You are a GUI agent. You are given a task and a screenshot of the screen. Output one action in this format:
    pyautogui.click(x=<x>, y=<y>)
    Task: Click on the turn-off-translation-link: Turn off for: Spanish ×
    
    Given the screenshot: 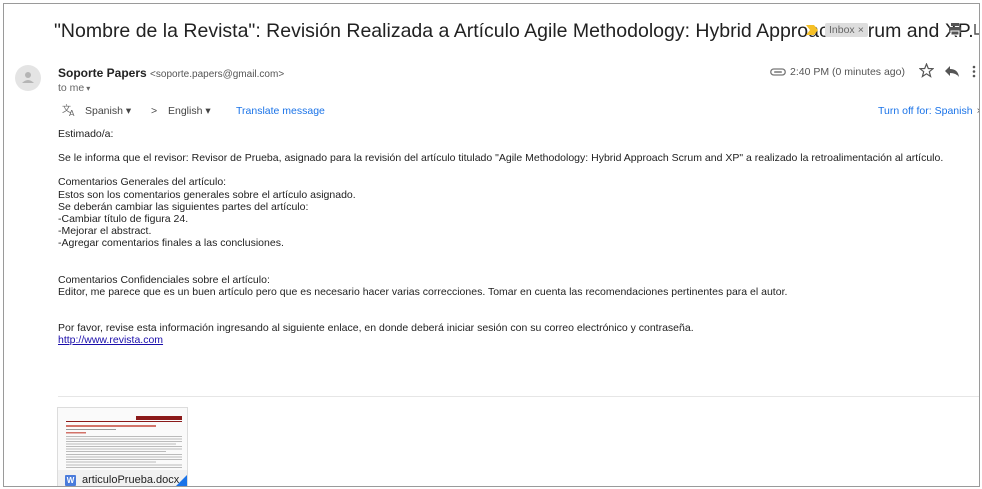 What is the action you would take?
    pyautogui.click(x=928, y=111)
    